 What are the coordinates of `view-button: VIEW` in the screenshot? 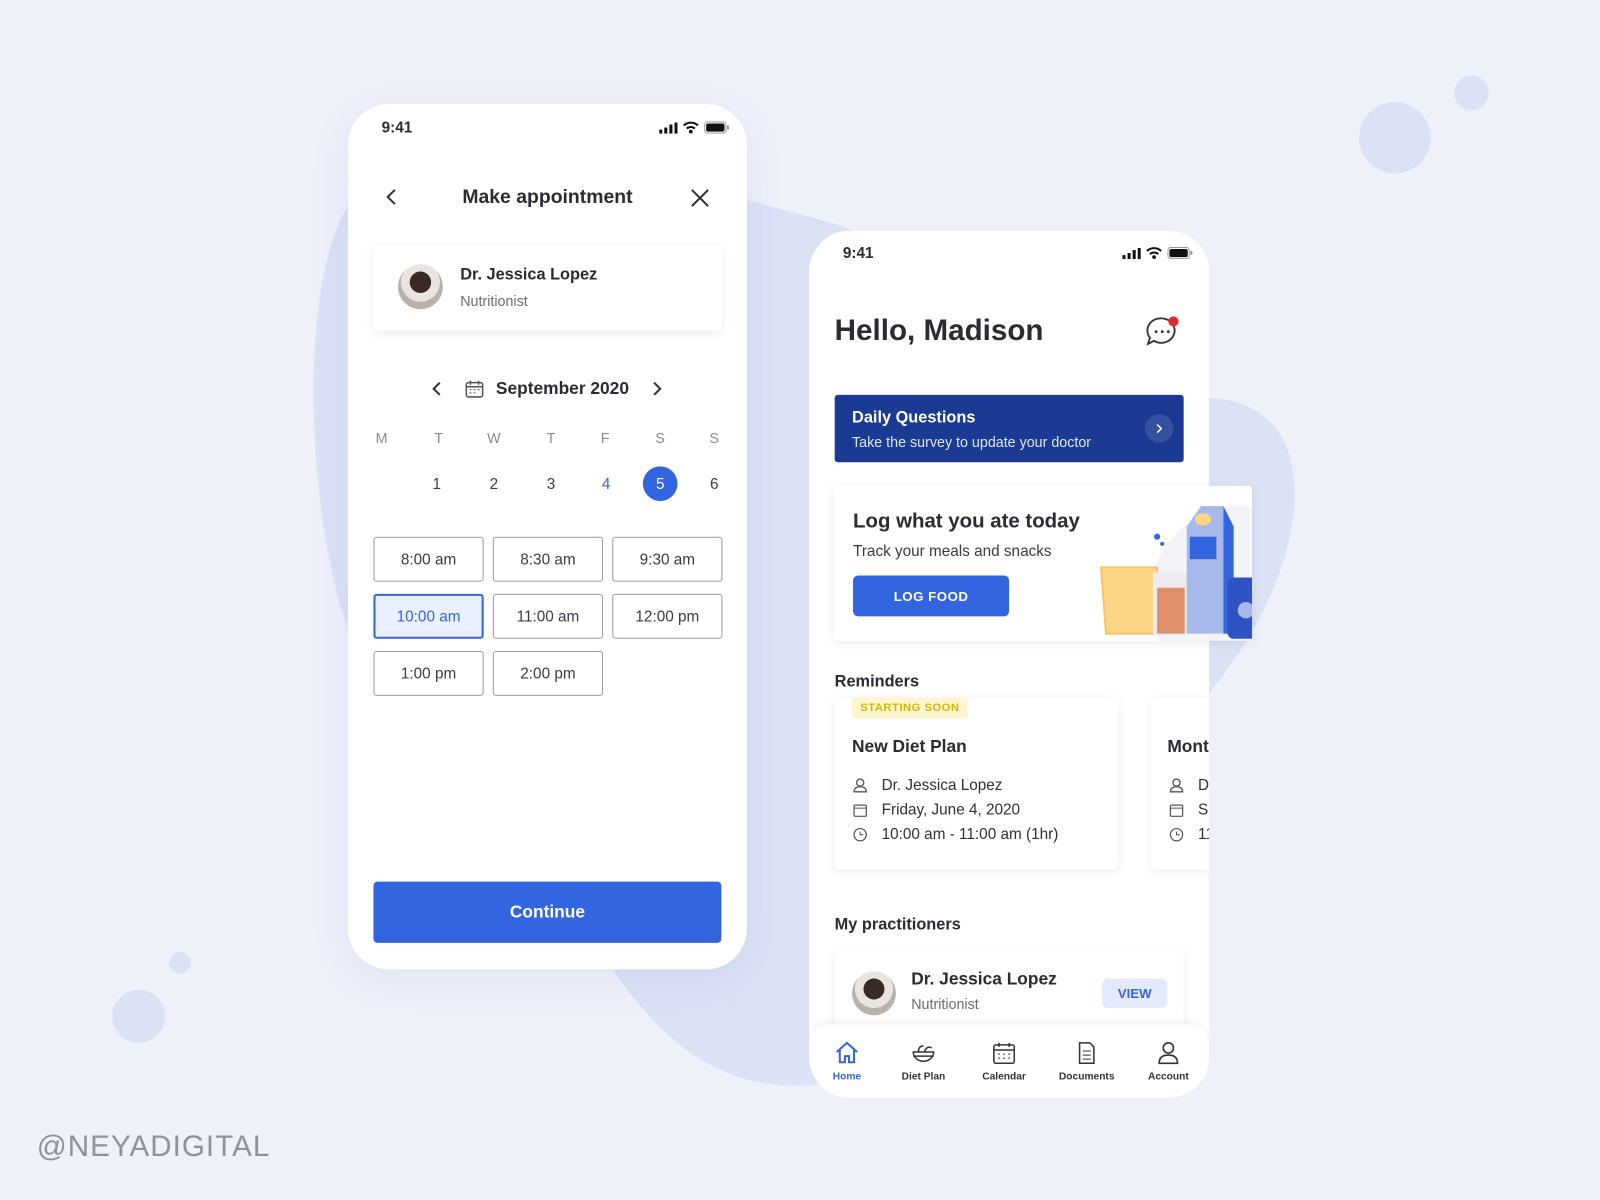 It's located at (1135, 993).